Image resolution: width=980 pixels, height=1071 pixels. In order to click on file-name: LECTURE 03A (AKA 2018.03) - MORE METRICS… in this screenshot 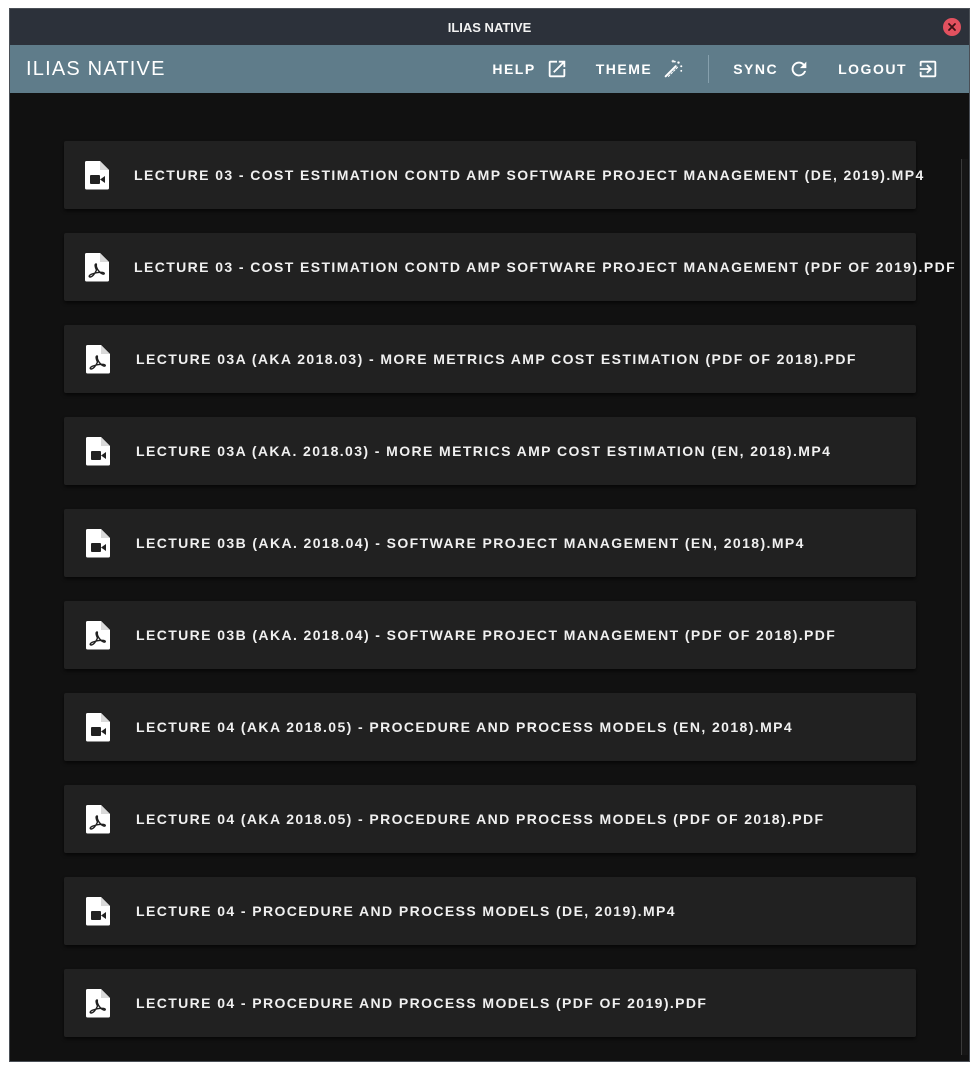, I will do `click(496, 359)`.